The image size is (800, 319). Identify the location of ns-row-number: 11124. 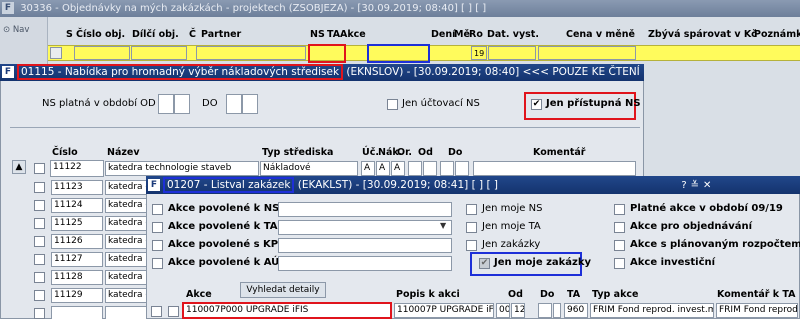
(77, 205).